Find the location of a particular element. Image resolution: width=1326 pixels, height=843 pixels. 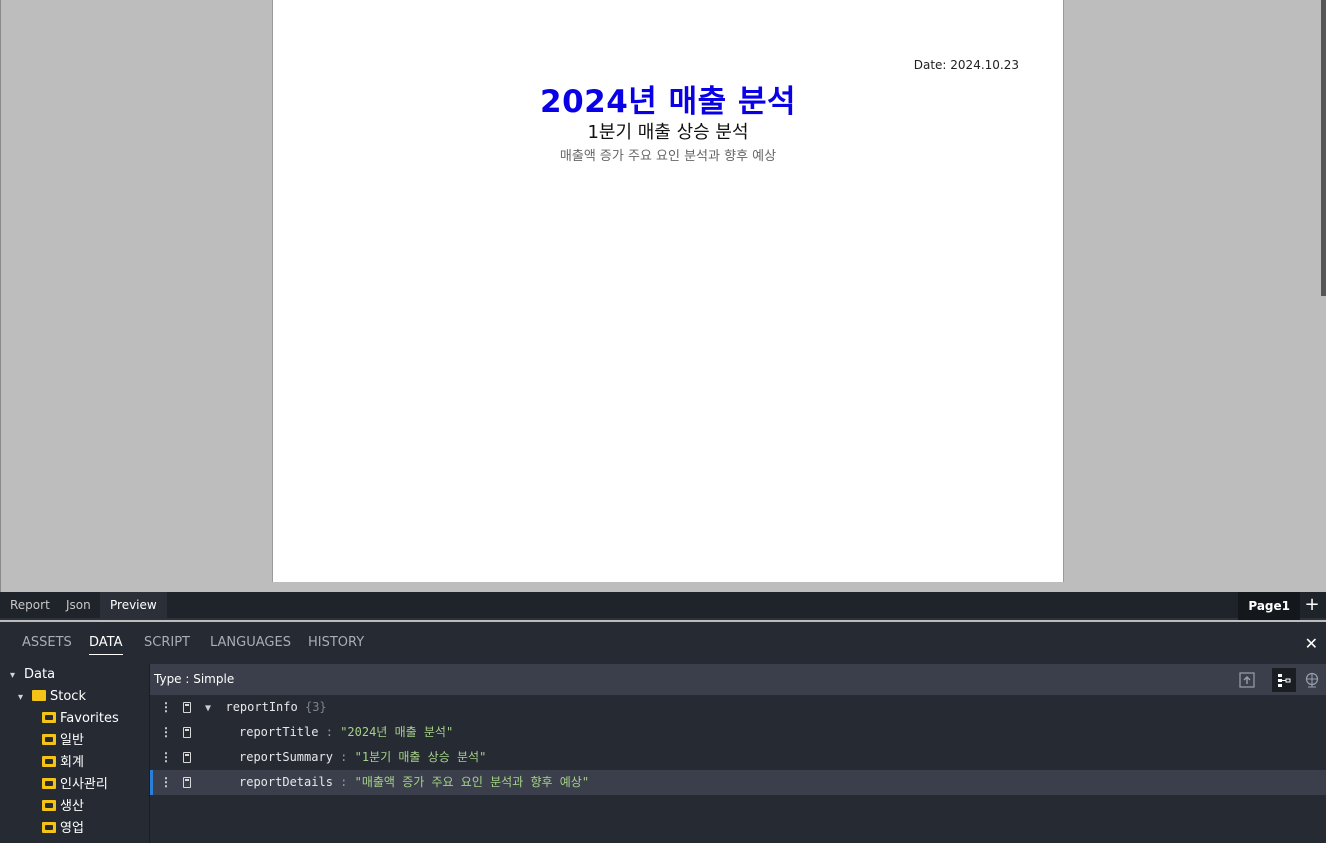

json-key: reportDetails is located at coordinates (286, 782).